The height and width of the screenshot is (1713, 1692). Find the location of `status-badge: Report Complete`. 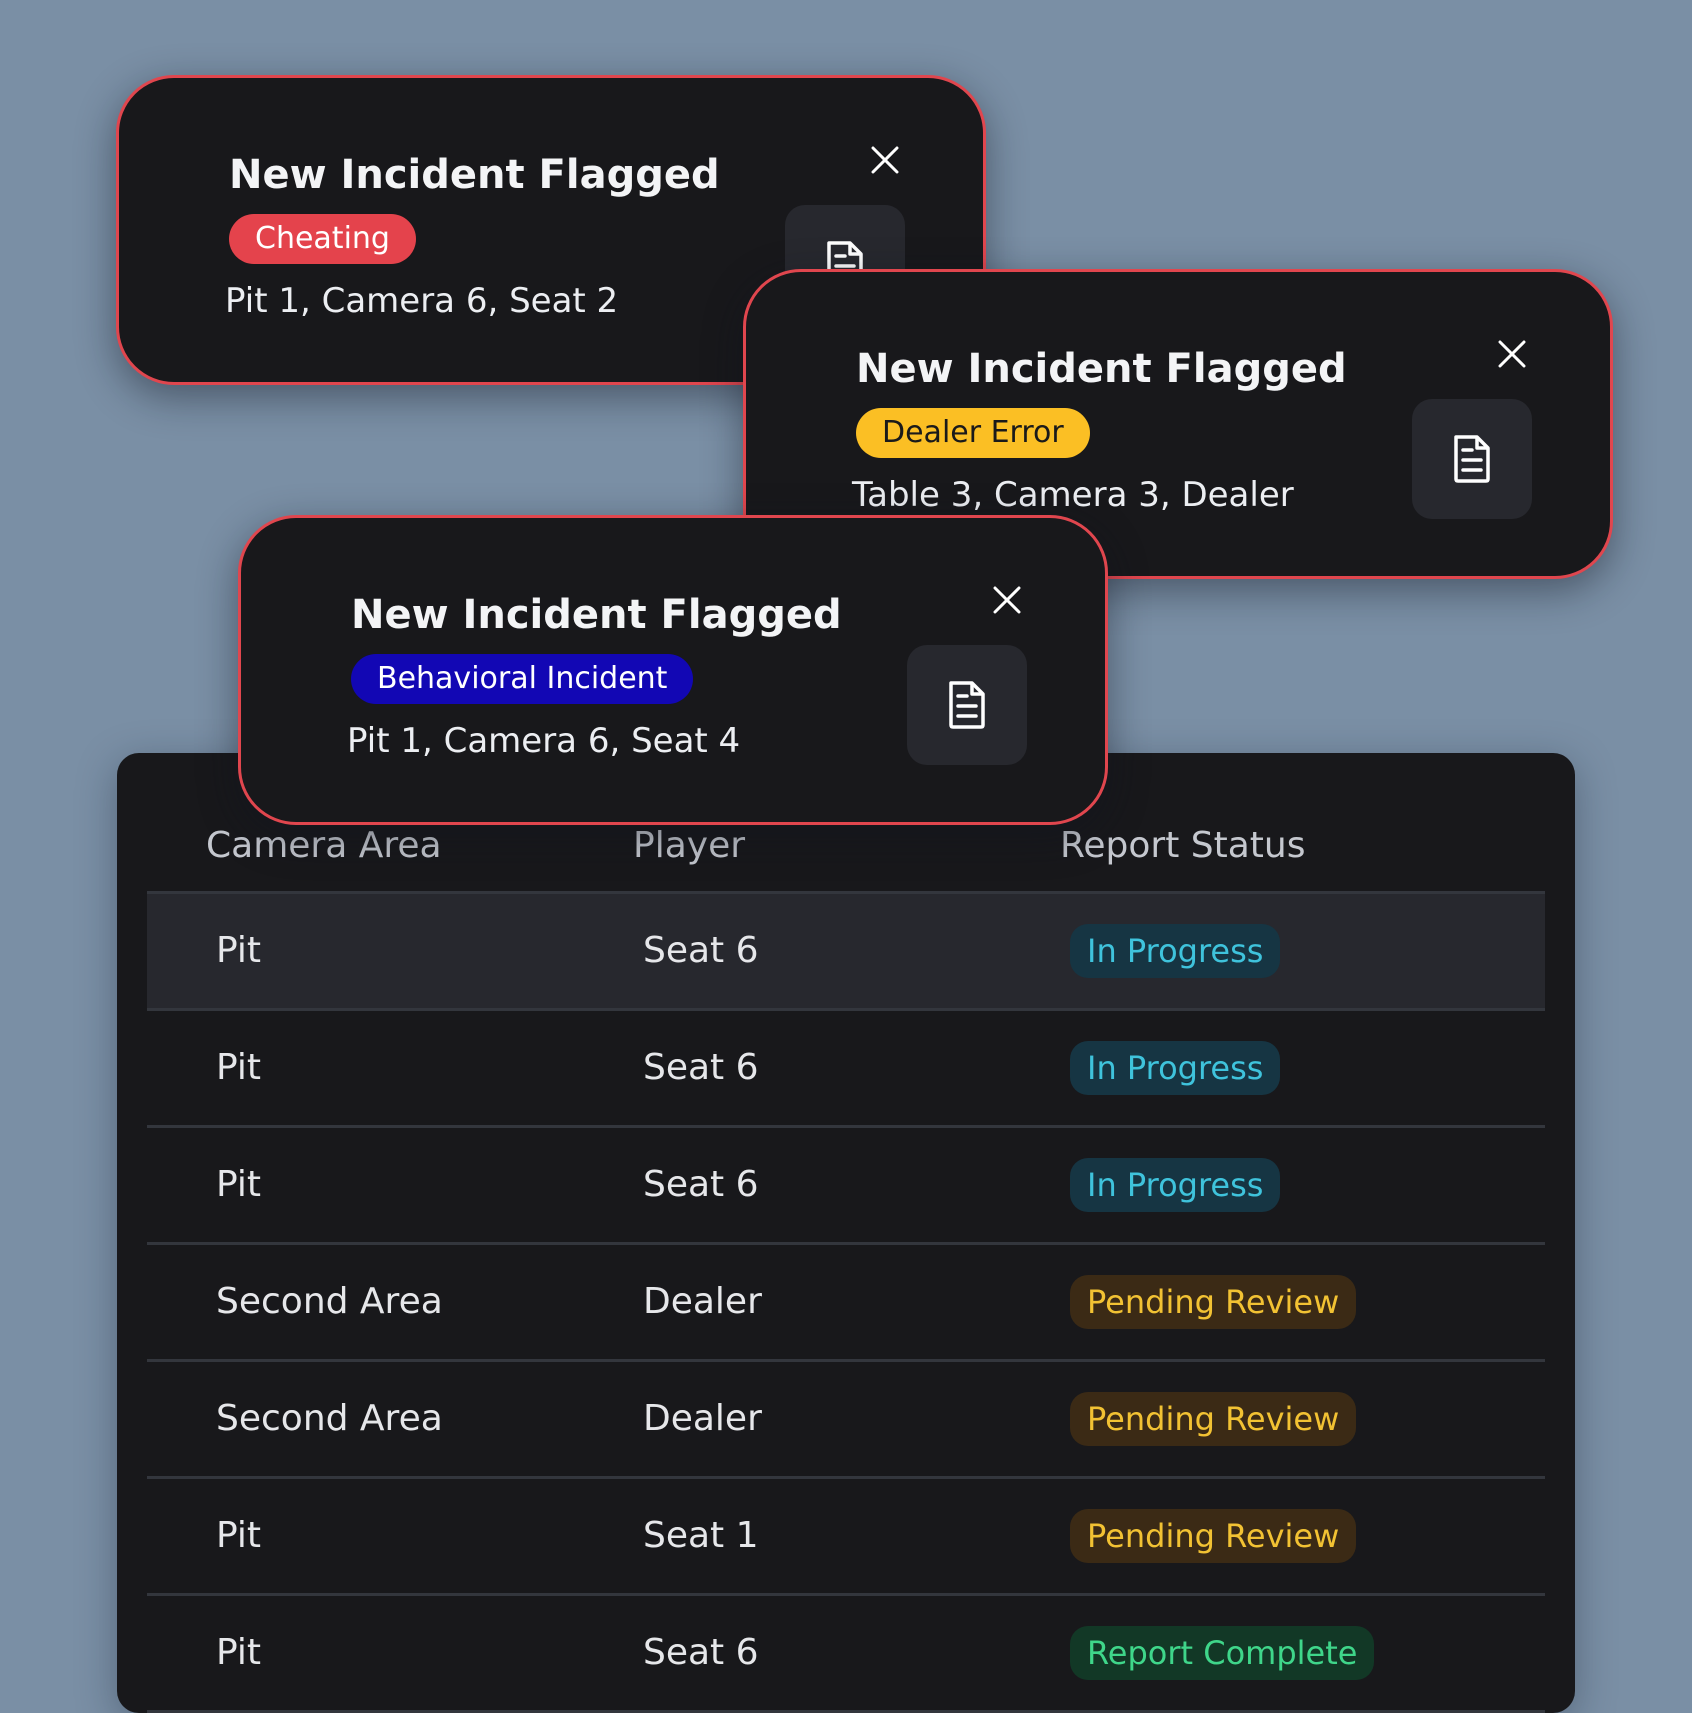

status-badge: Report Complete is located at coordinates (1222, 1653).